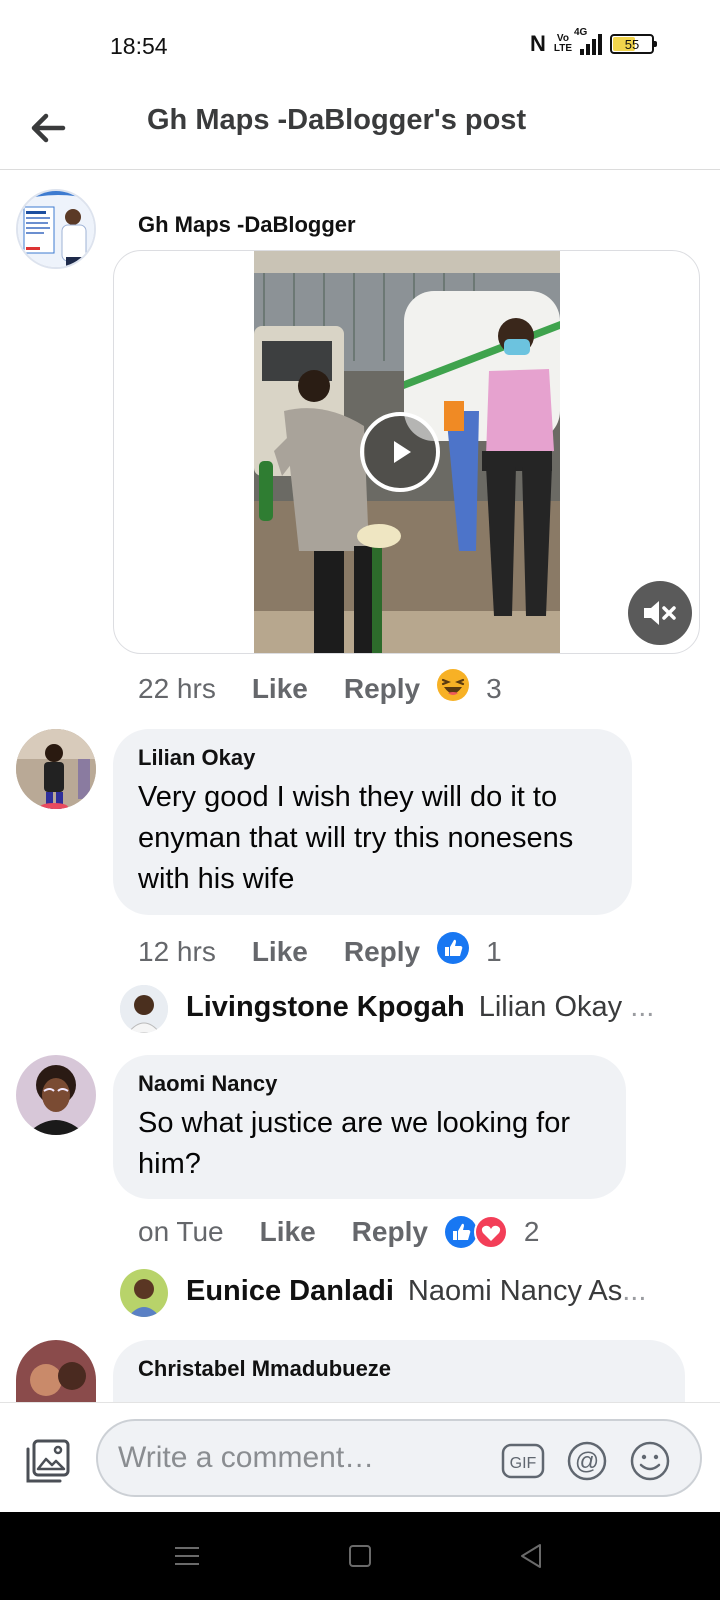  Describe the element at coordinates (177, 688) in the screenshot. I see `post-time: 22 hrs` at that location.